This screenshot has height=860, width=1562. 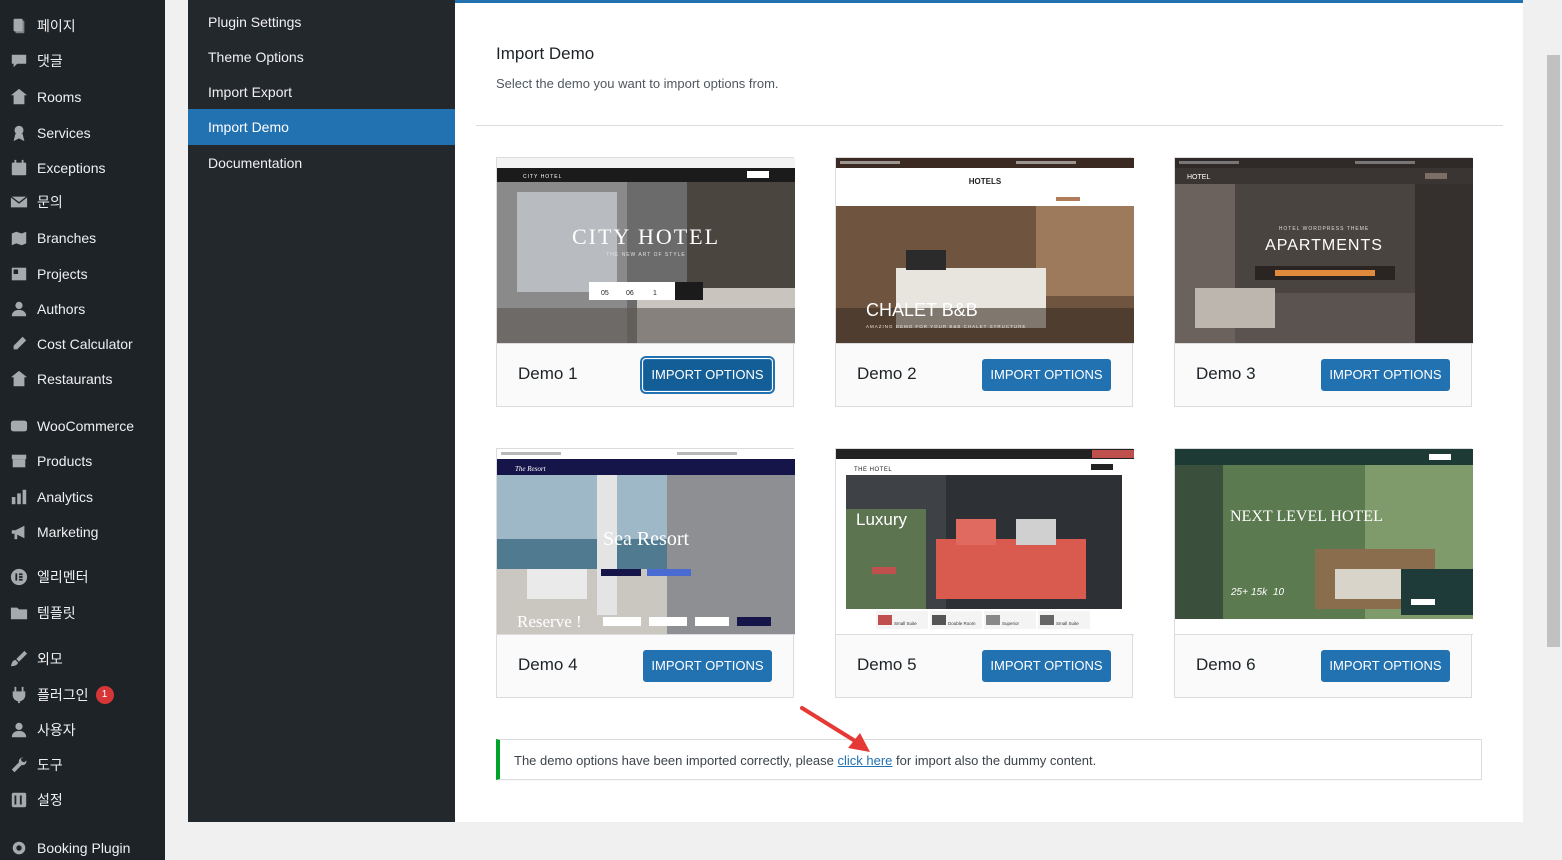 What do you see at coordinates (1279, 592) in the screenshot?
I see `thumb-text: 10` at bounding box center [1279, 592].